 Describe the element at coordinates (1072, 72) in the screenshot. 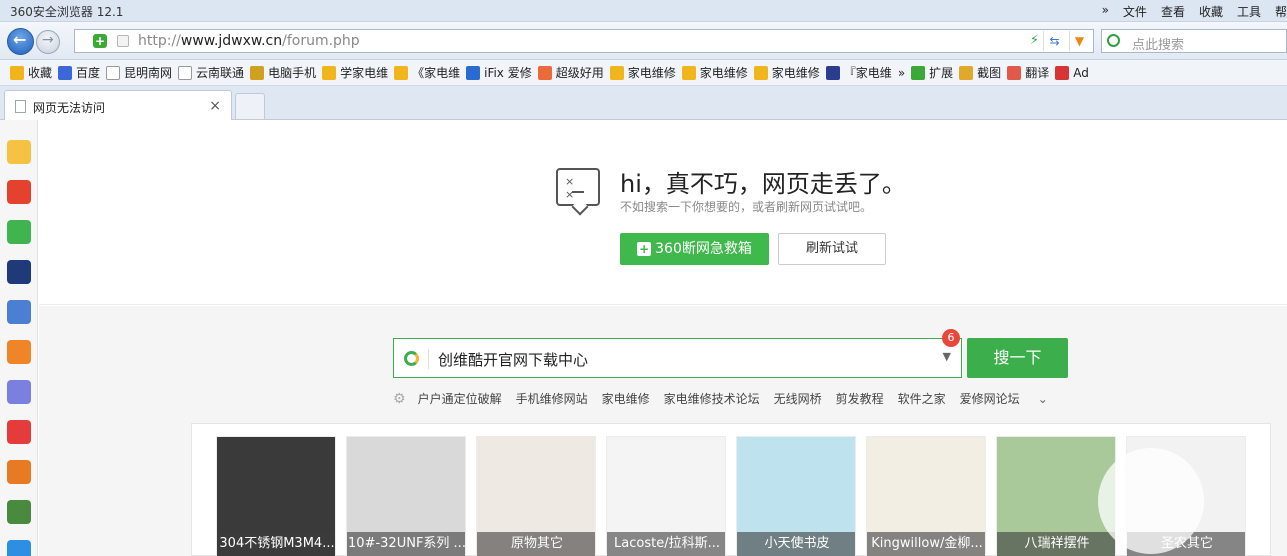

I see `bookmark-item: Ad` at that location.